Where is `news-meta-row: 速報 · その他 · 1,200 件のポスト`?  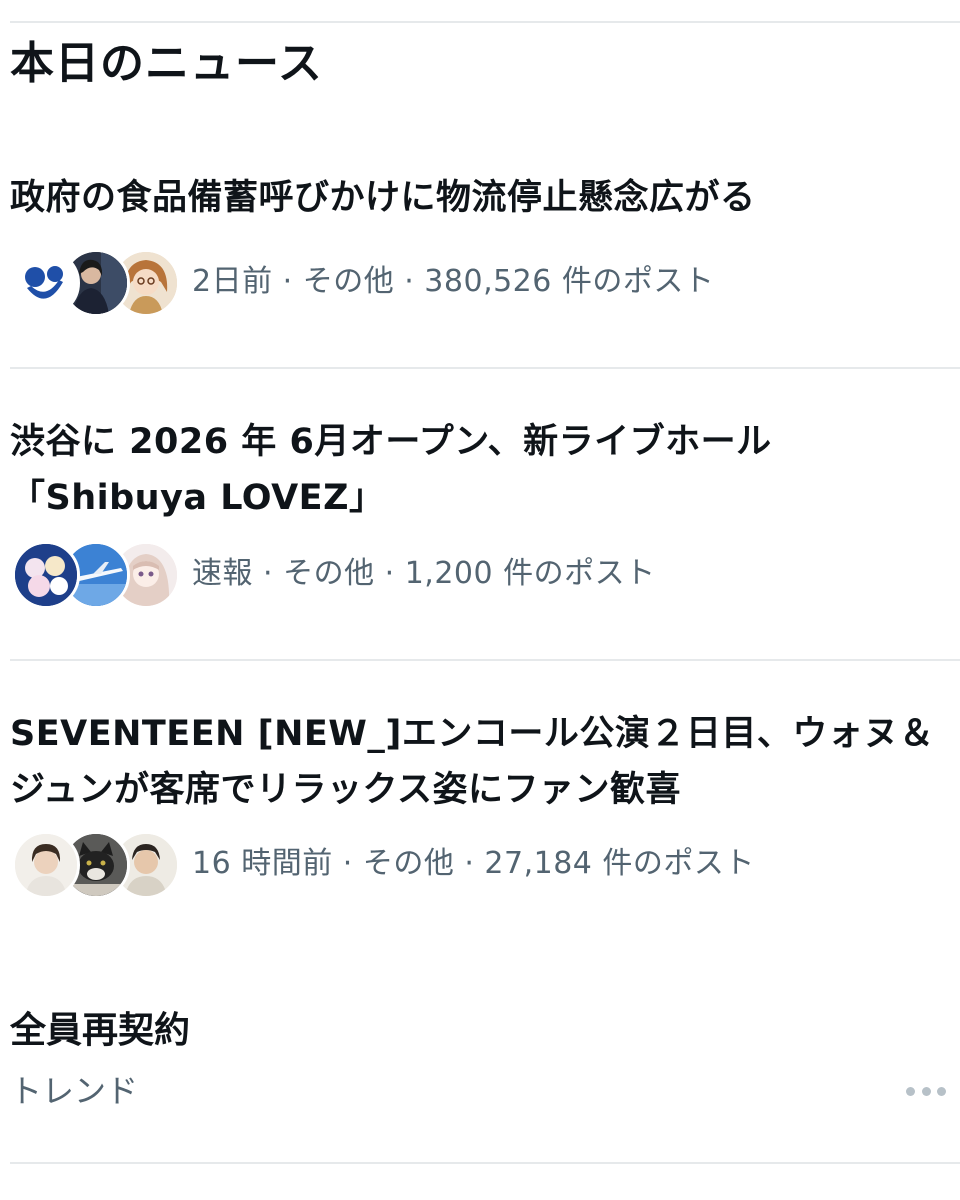
news-meta-row: 速報 · その他 · 1,200 件のポスト is located at coordinates (334, 574).